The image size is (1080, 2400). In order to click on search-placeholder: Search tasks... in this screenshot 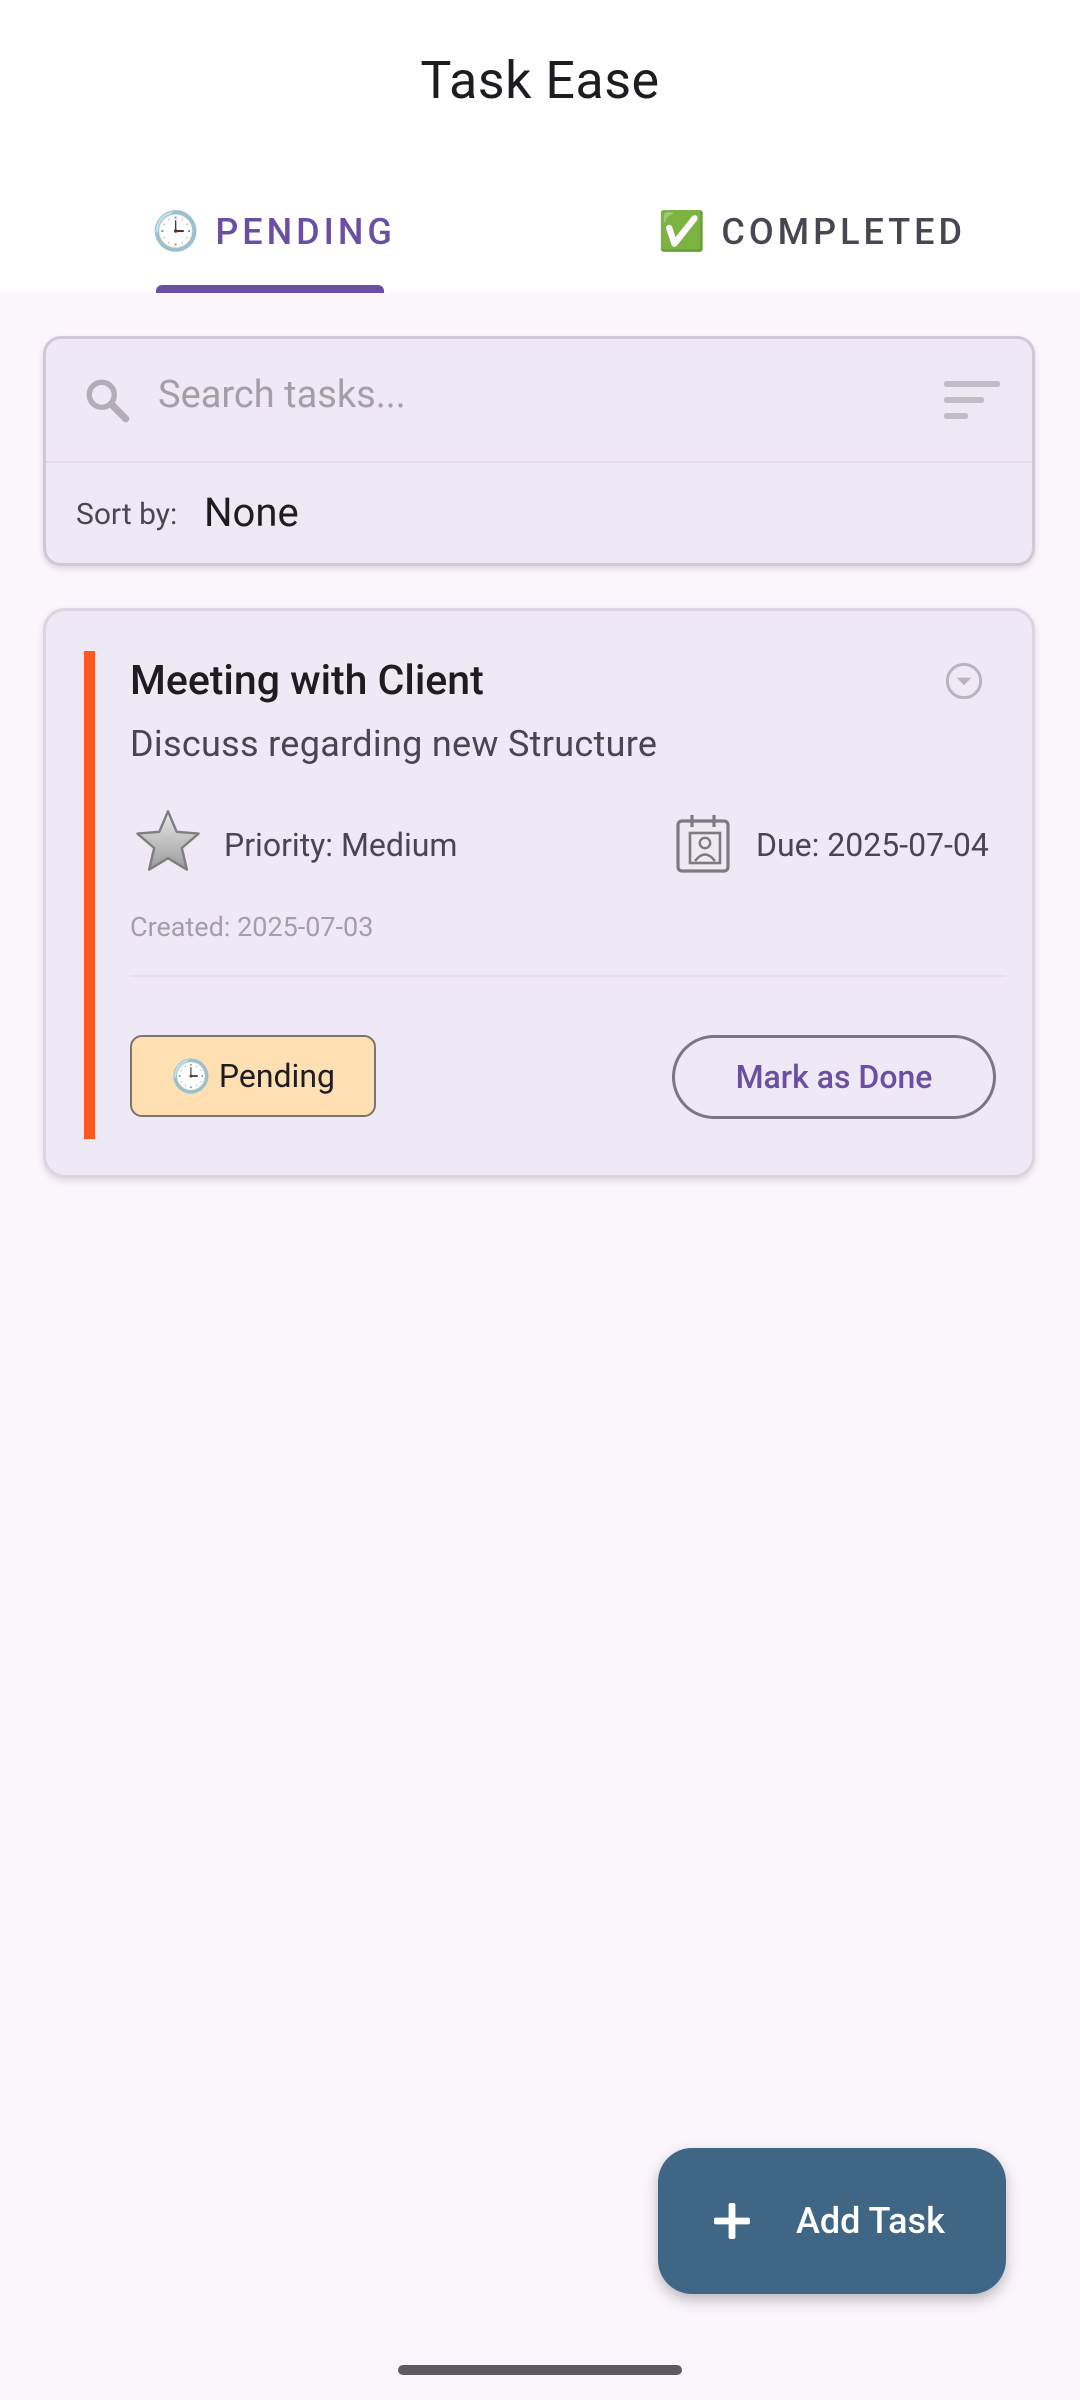, I will do `click(282, 395)`.